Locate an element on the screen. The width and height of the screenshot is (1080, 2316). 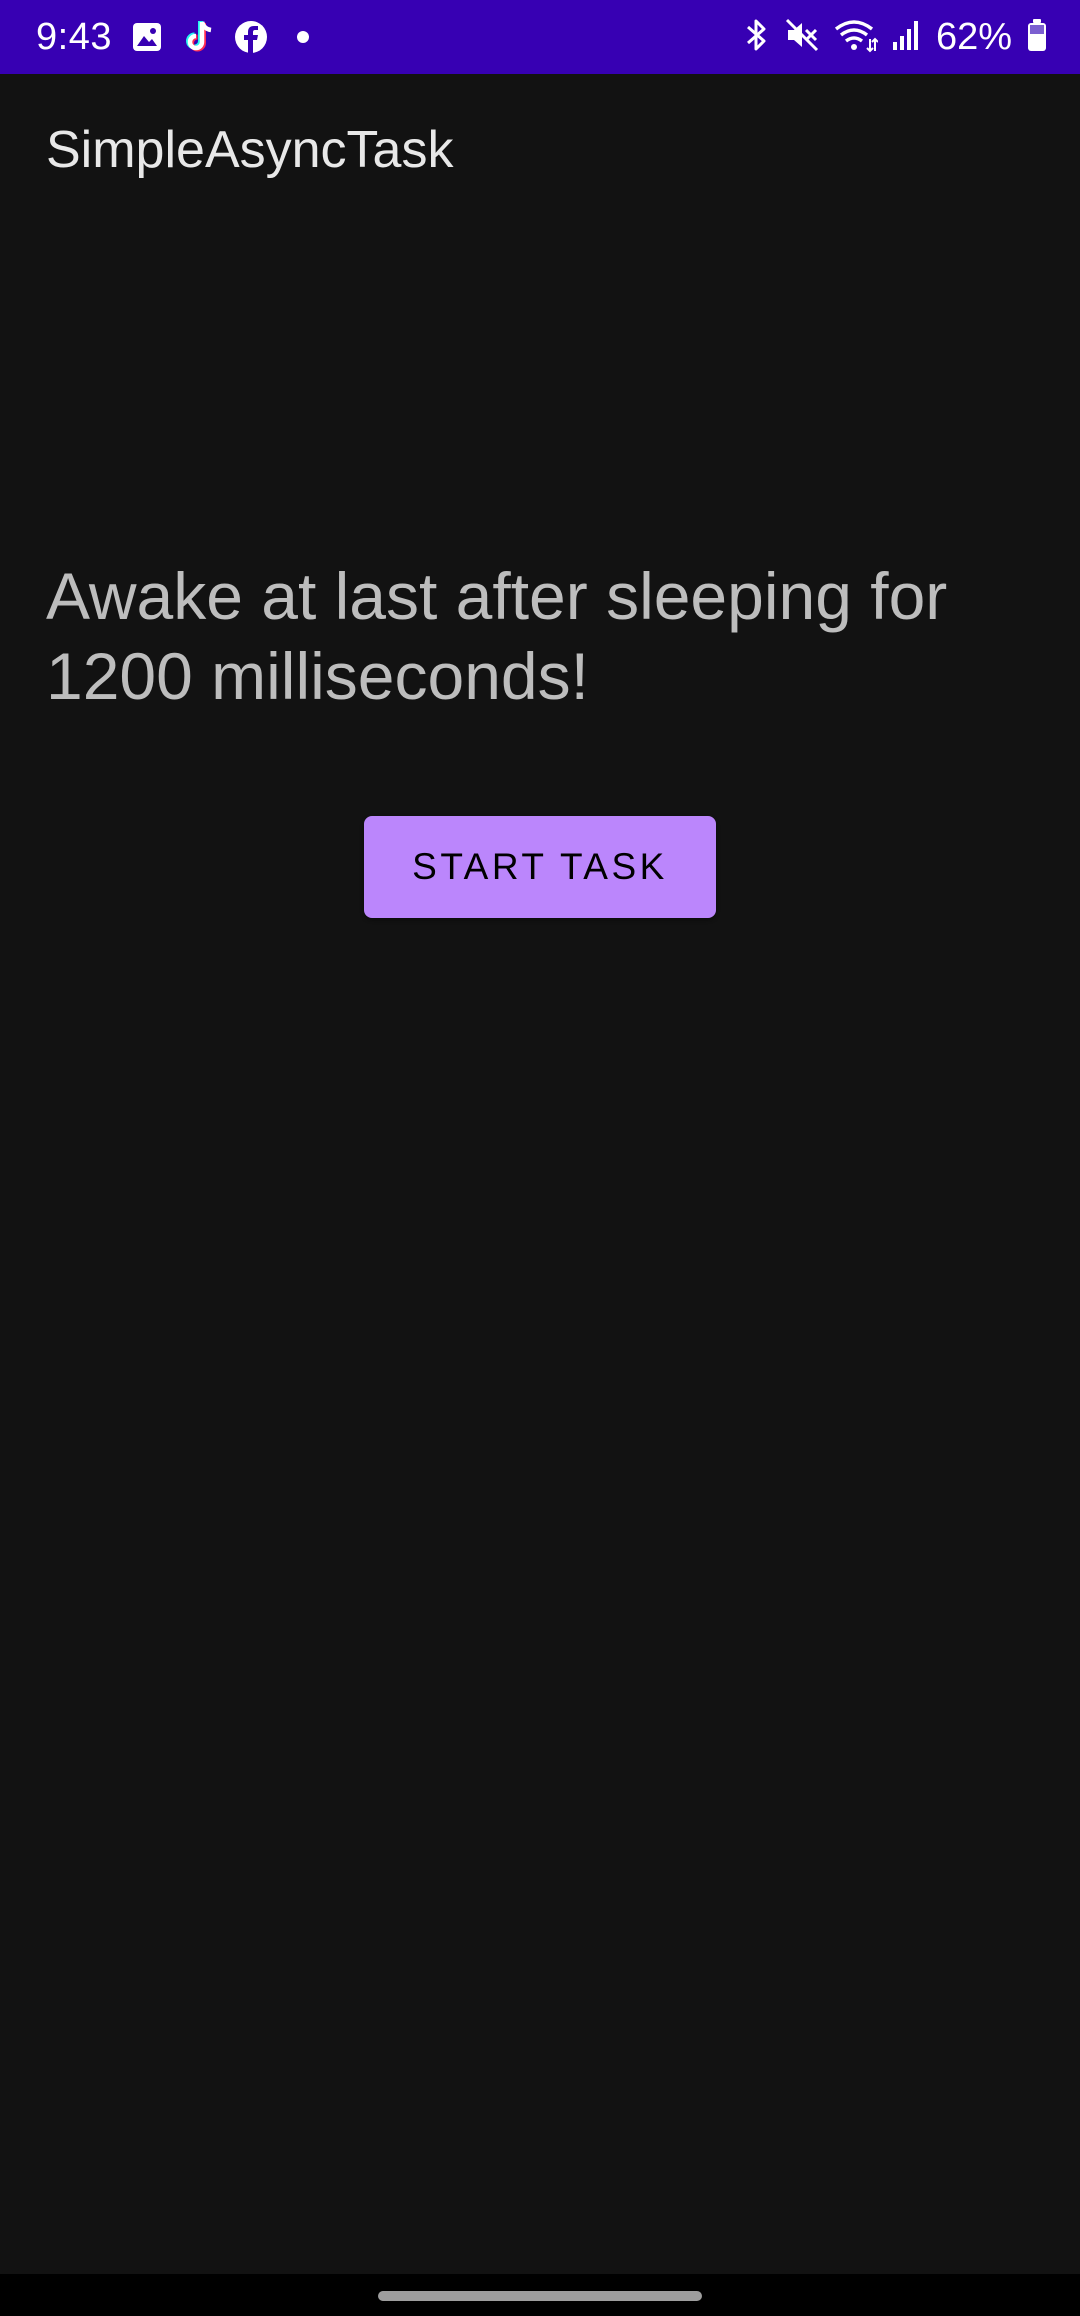
tiktok-icon is located at coordinates (199, 37).